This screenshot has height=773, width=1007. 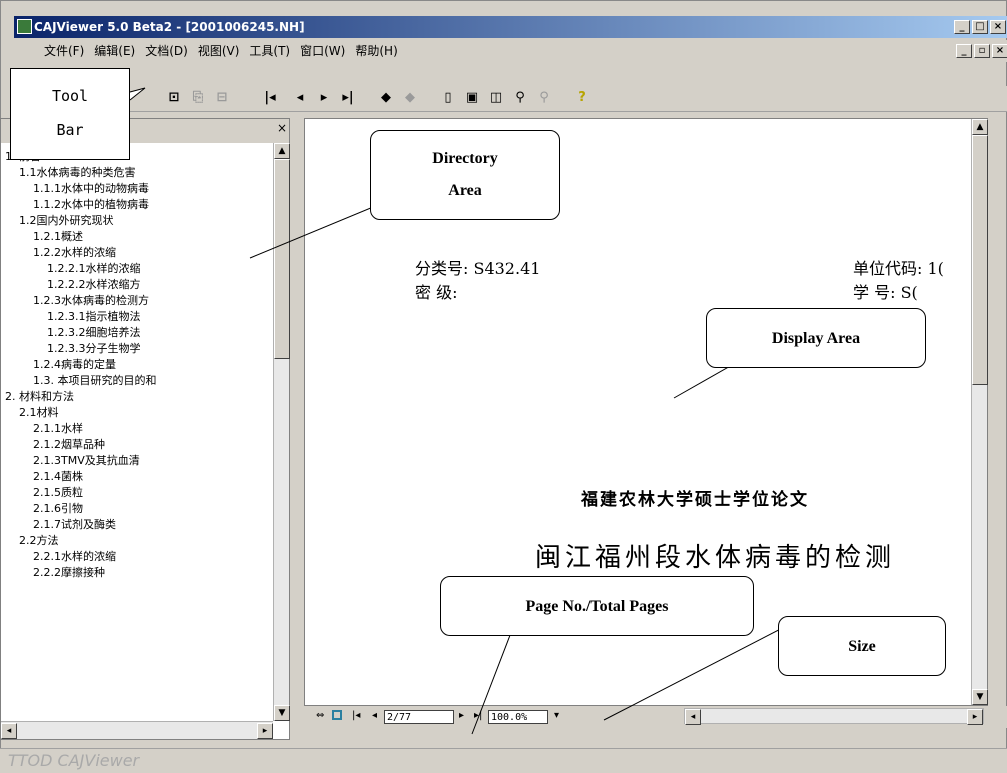 What do you see at coordinates (9, 731) in the screenshot?
I see `scroll-left-icon: ◂` at bounding box center [9, 731].